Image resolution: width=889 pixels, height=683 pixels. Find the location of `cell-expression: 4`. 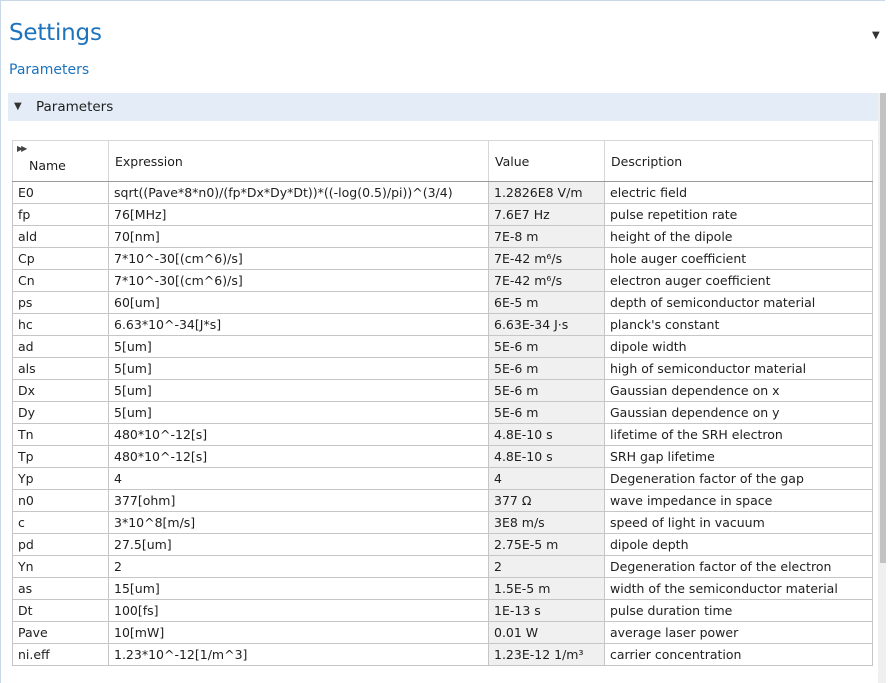

cell-expression: 4 is located at coordinates (298, 478).